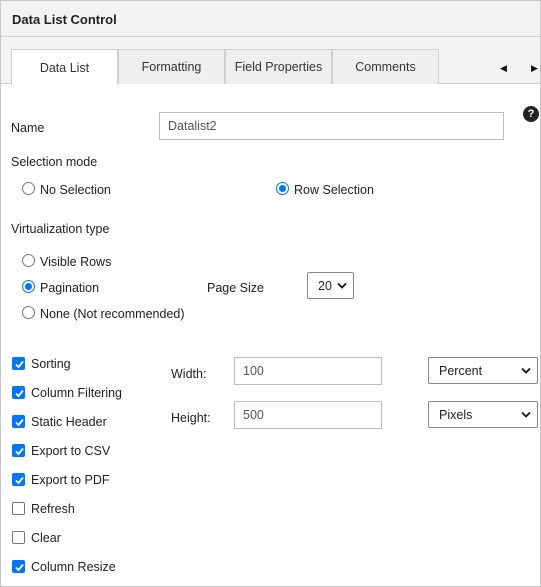  I want to click on column-resize-label: Column Resize, so click(73, 567).